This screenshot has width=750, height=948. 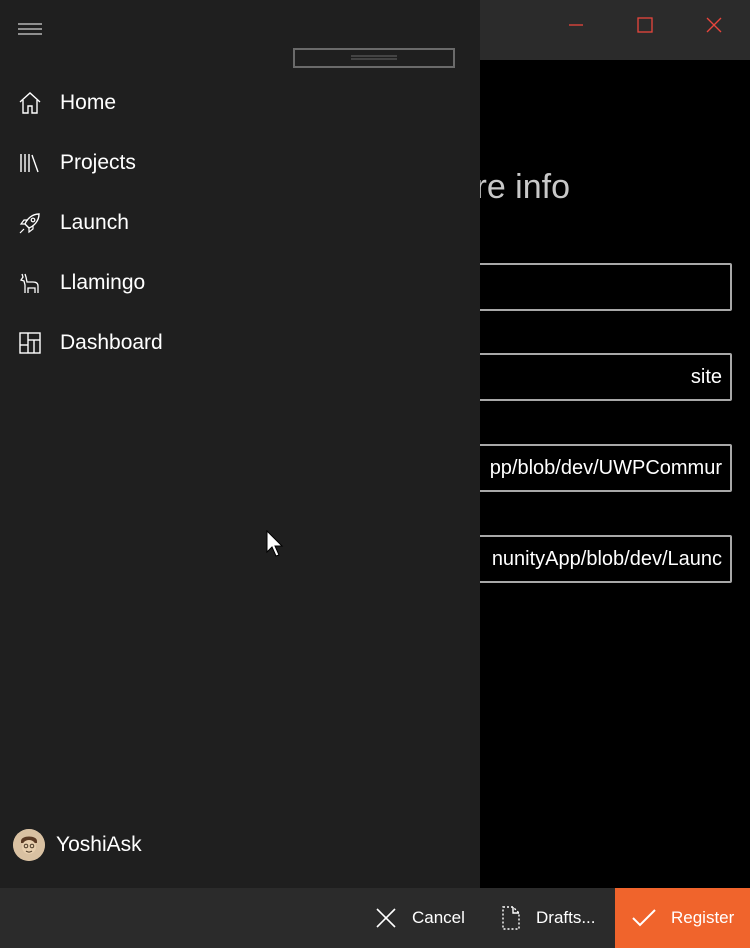 I want to click on close-button, so click(x=714, y=25).